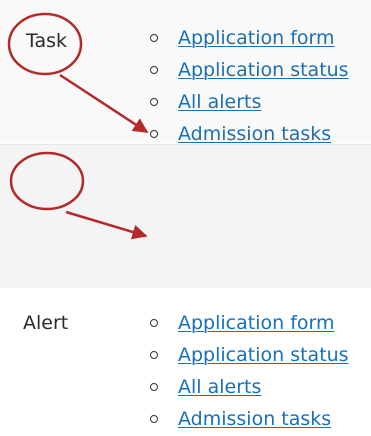  What do you see at coordinates (47, 41) in the screenshot?
I see `task-label: Task` at bounding box center [47, 41].